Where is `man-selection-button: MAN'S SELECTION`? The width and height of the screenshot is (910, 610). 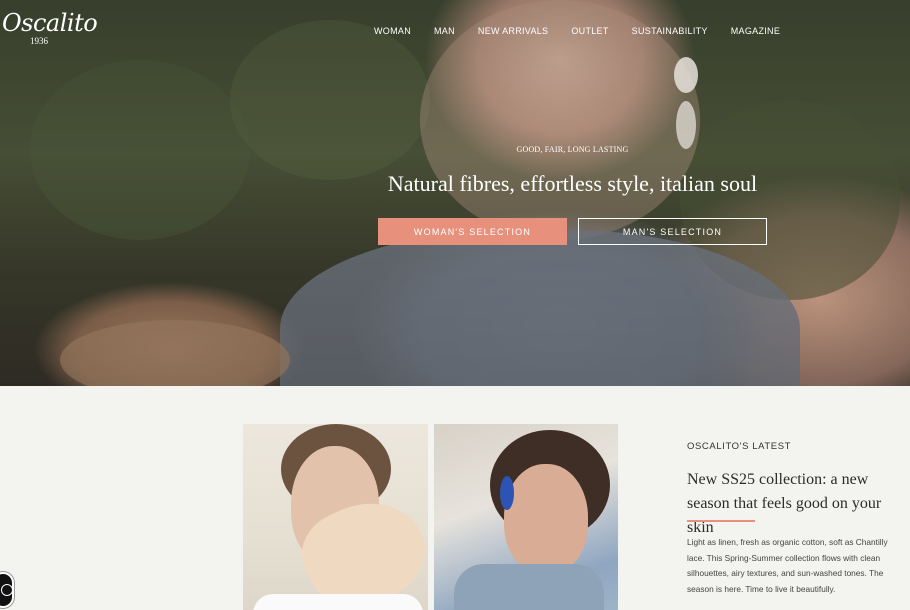
man-selection-button: MAN'S SELECTION is located at coordinates (672, 231).